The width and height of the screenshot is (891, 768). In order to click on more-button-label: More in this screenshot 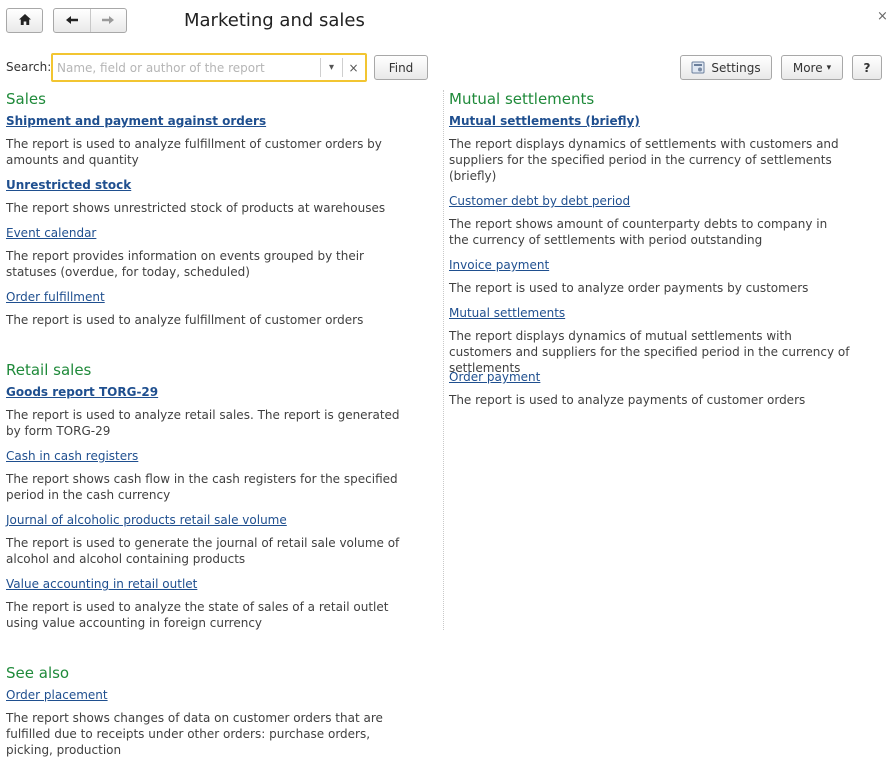, I will do `click(807, 67)`.